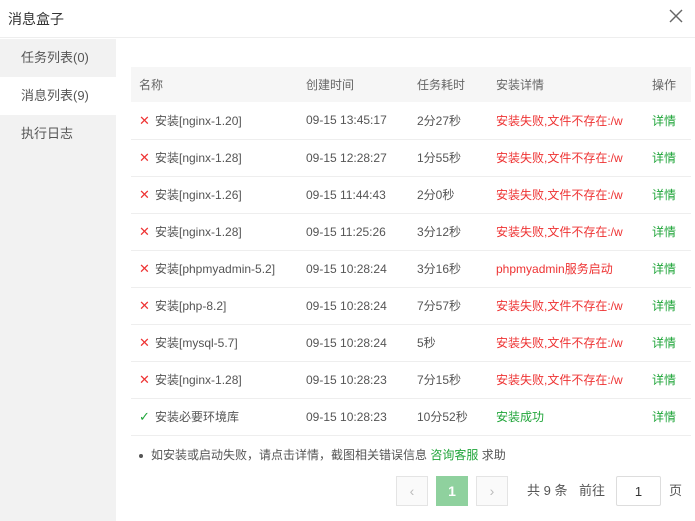  I want to click on task-name: 安装[phpmyadmin-5.2], so click(215, 269).